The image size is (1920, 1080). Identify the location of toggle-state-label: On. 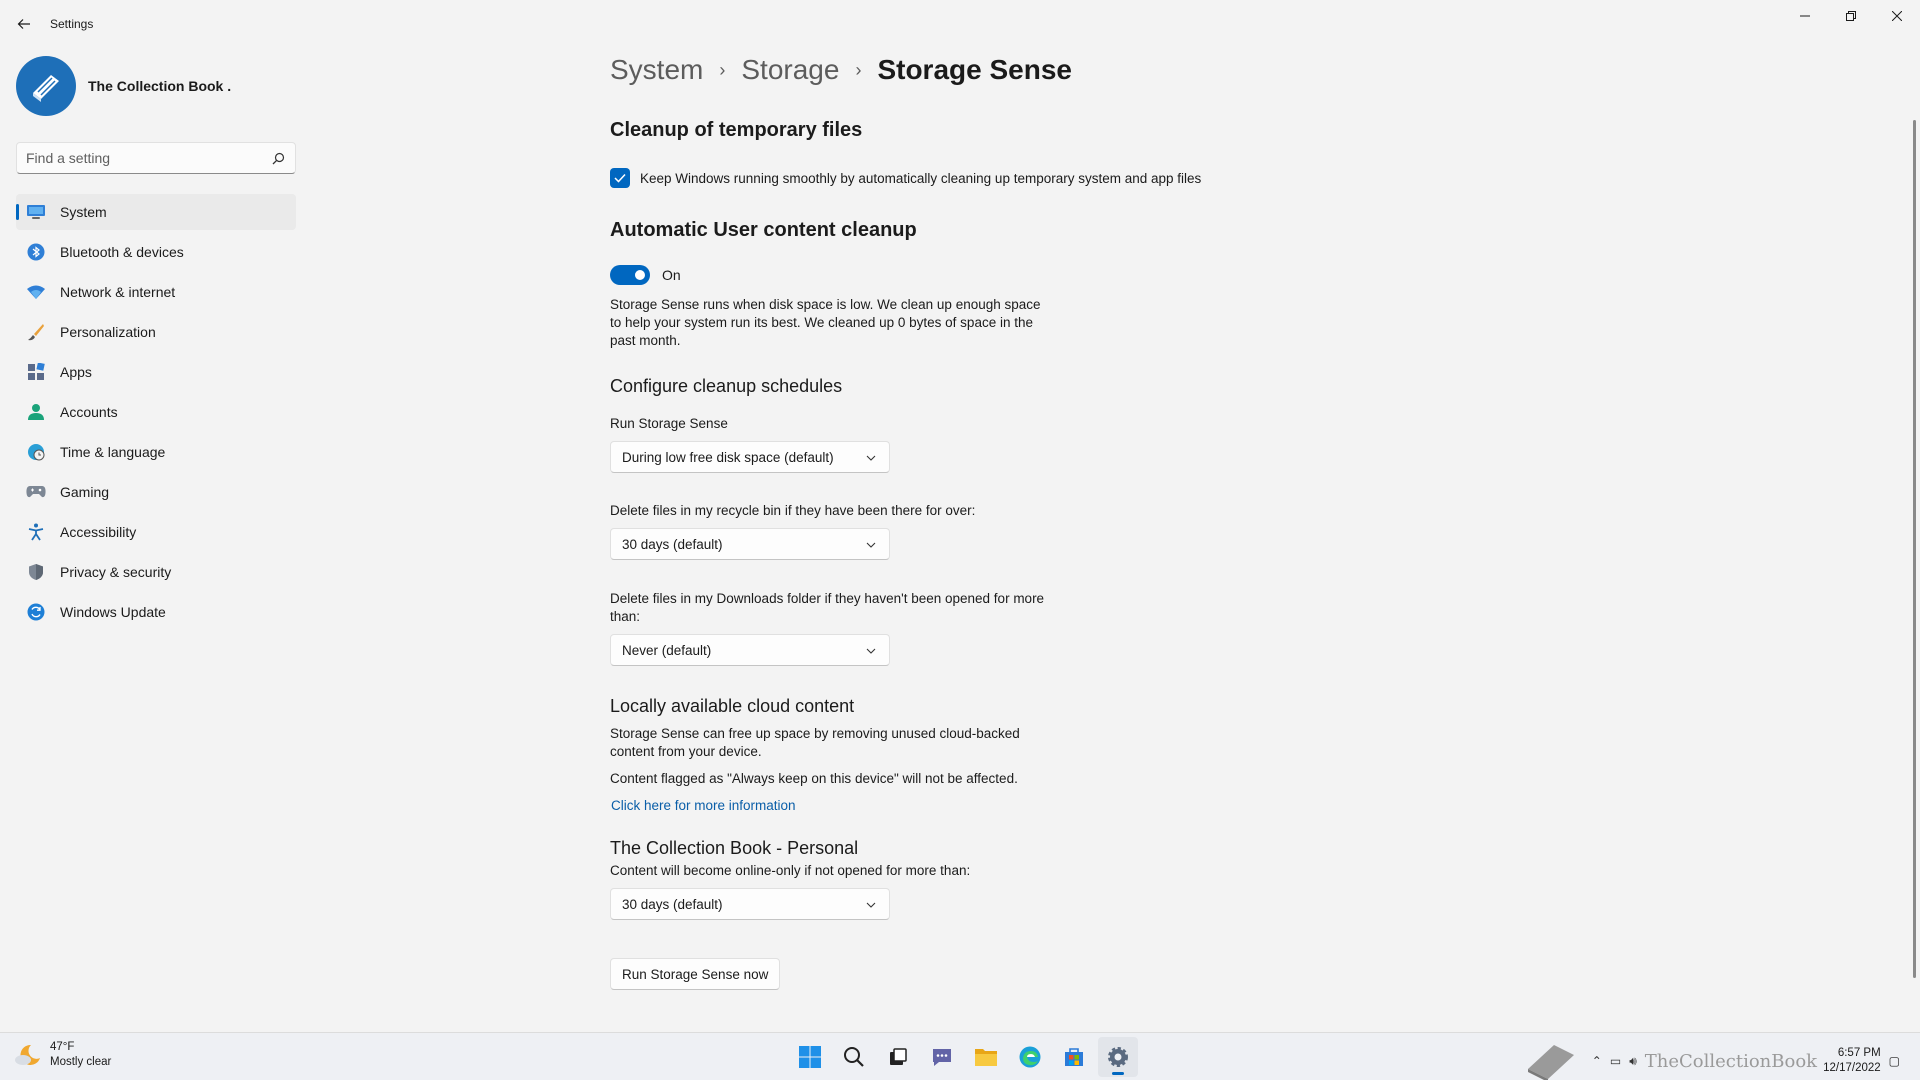
(671, 275).